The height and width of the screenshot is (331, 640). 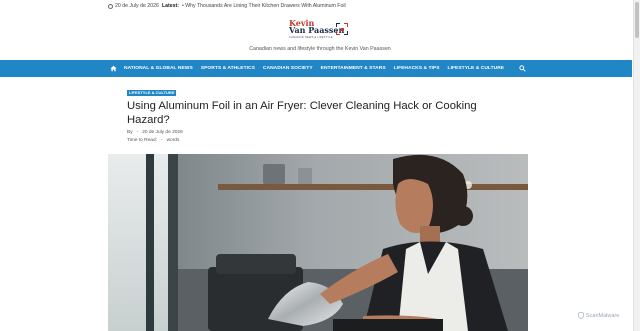 I want to click on nav-item-lifestyle-culture: LIFESTYLE & CULTURE, so click(x=476, y=68).